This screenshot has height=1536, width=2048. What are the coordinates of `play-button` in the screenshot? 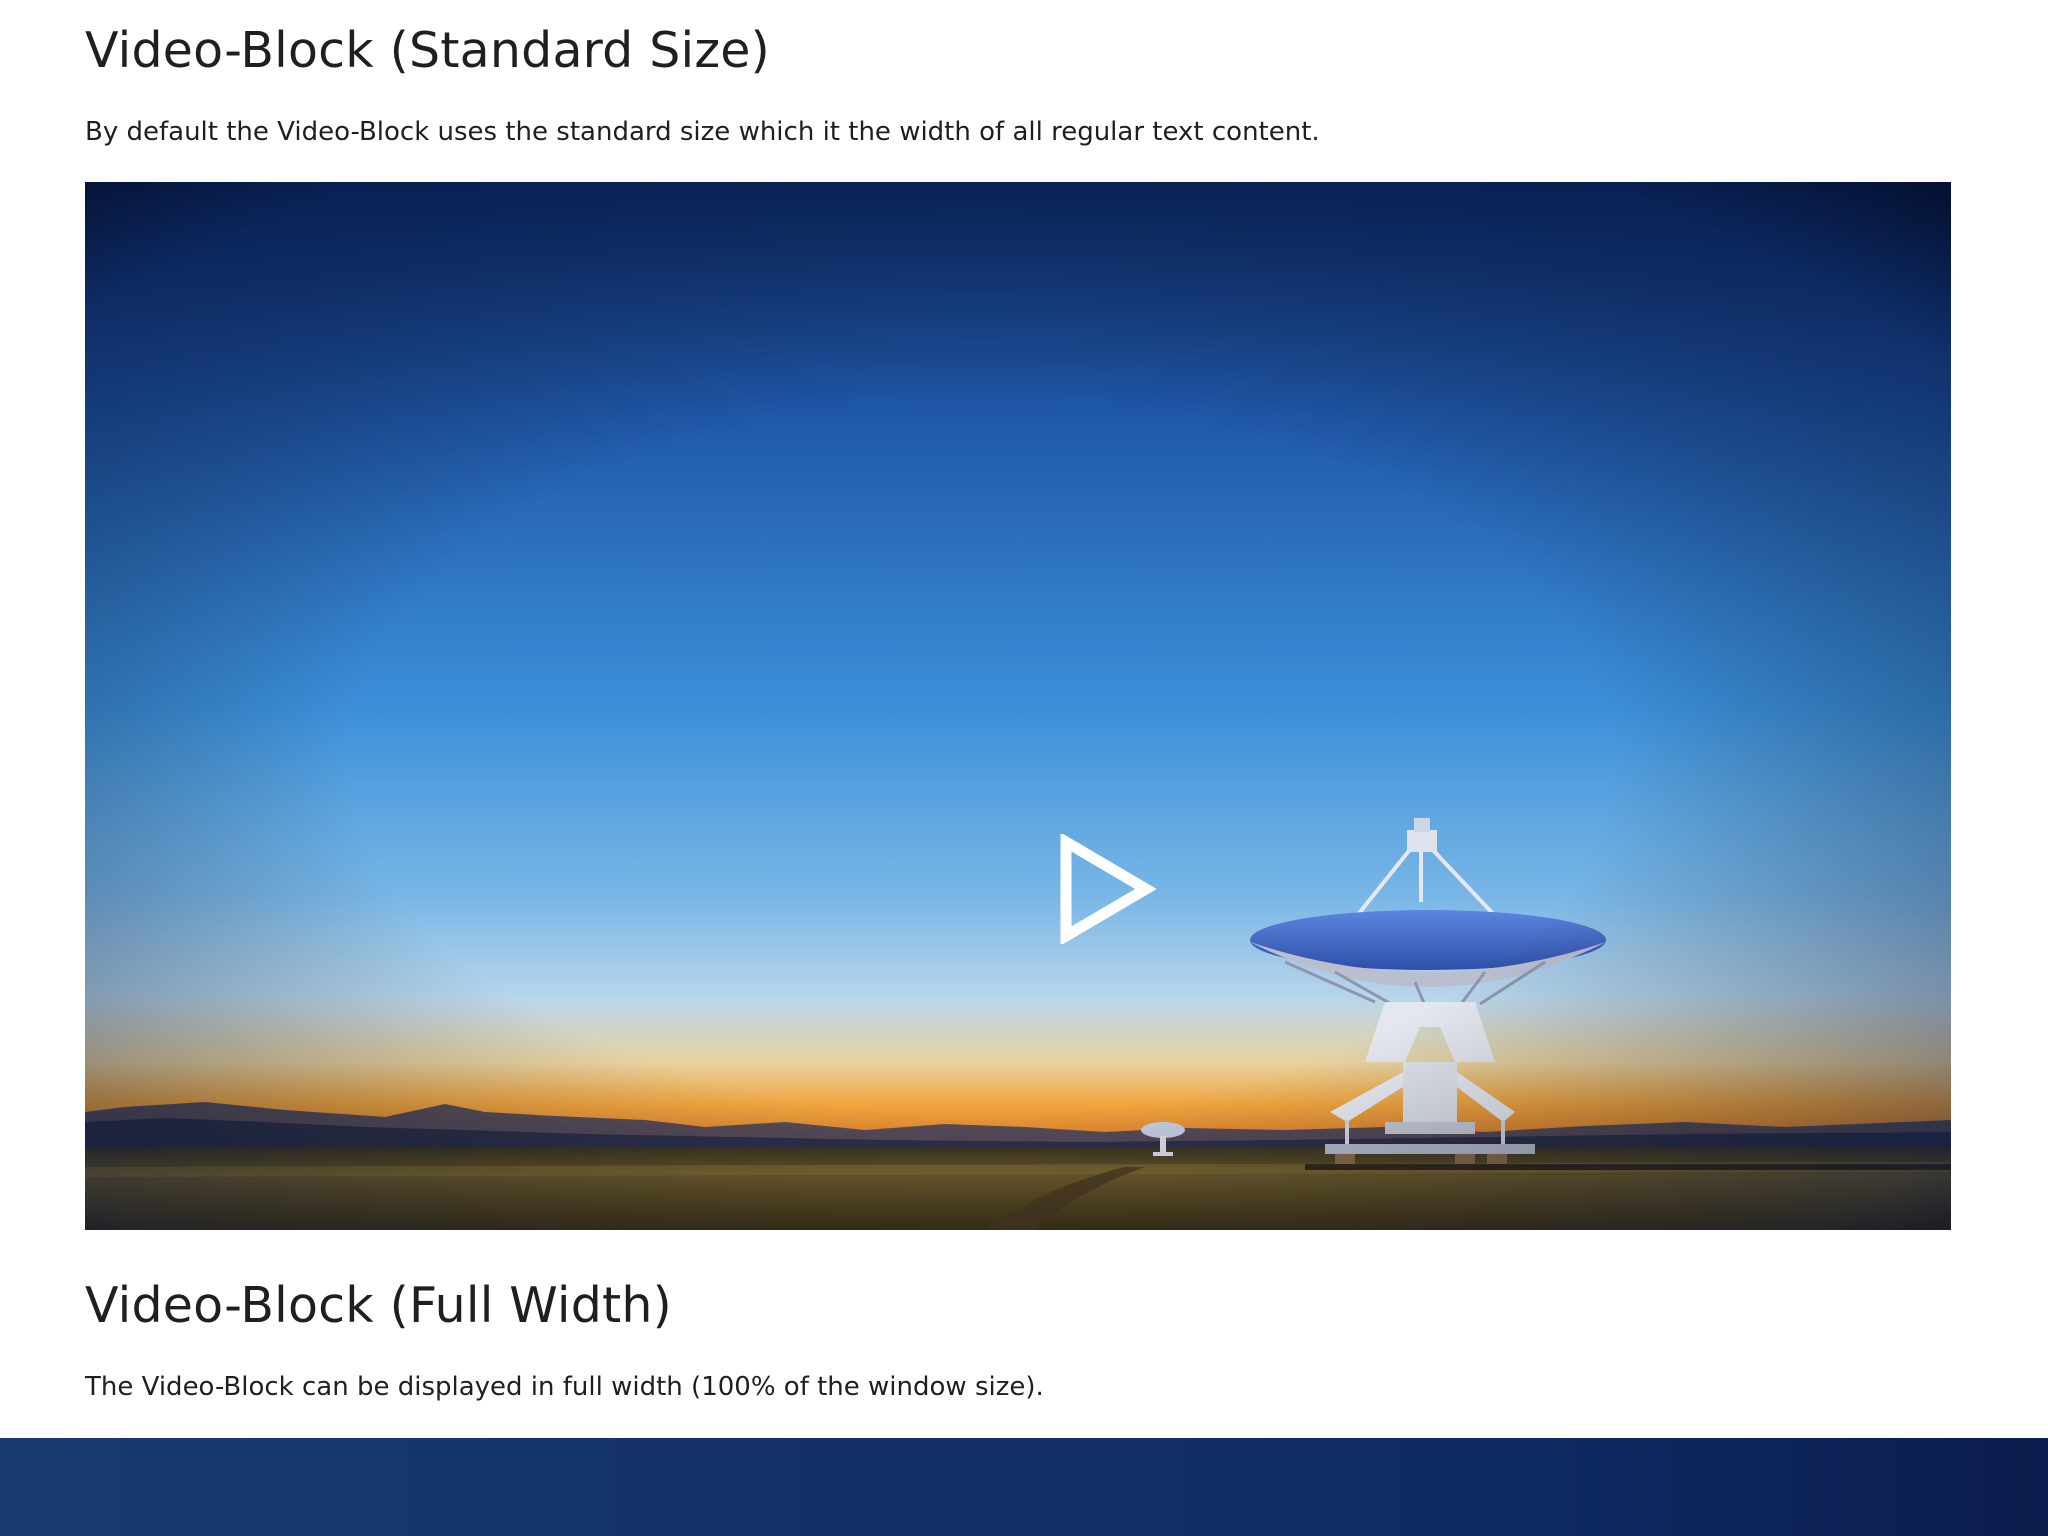 It's located at (1106, 889).